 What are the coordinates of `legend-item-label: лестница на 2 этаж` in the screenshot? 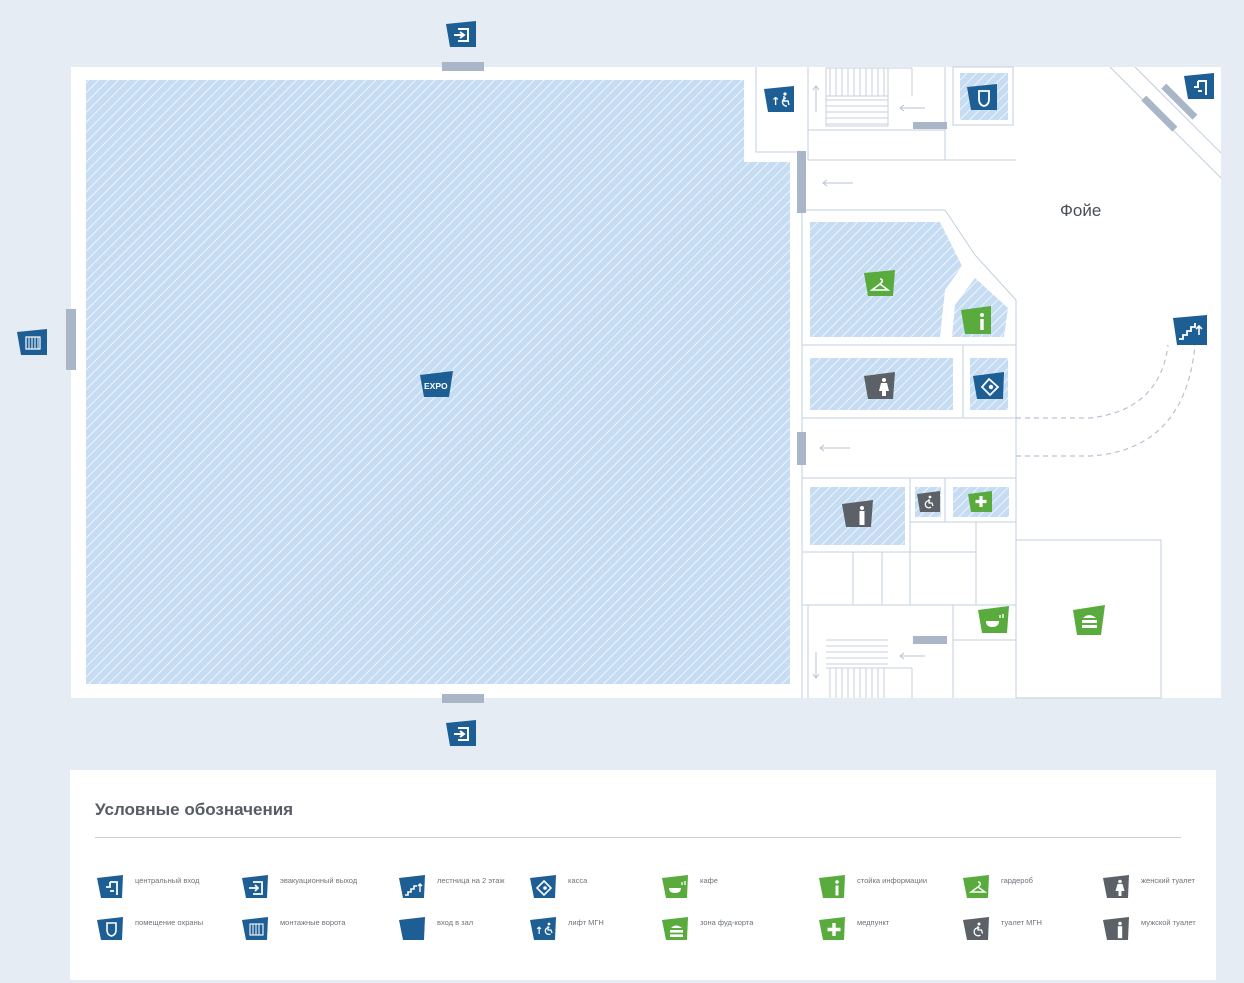 It's located at (471, 880).